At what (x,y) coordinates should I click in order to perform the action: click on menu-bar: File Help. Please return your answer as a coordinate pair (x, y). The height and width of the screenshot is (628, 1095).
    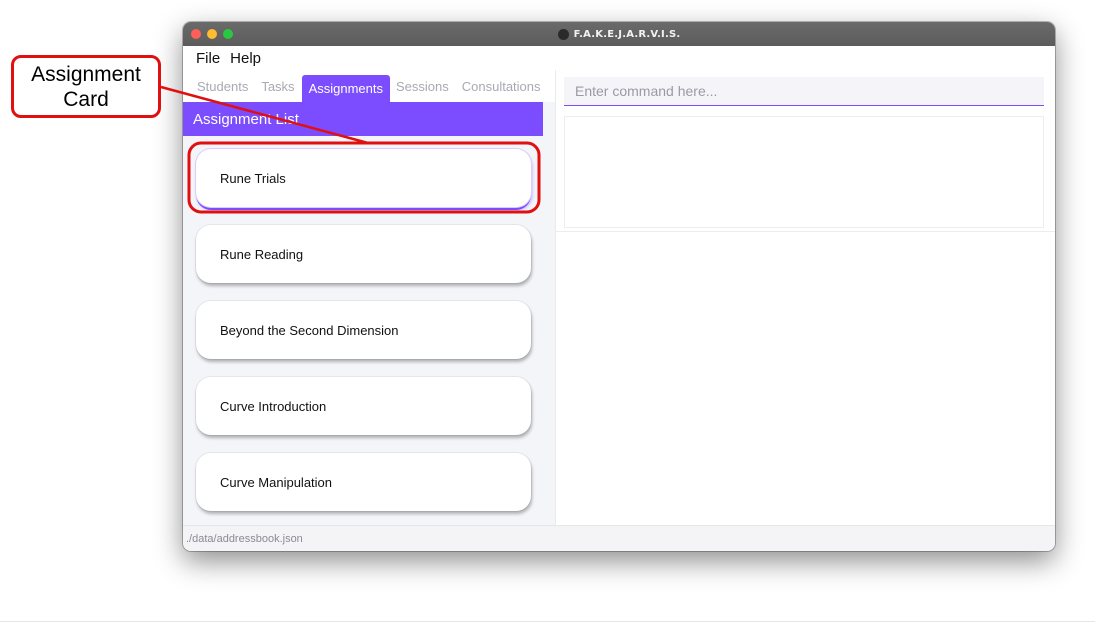
    Looking at the image, I should click on (619, 58).